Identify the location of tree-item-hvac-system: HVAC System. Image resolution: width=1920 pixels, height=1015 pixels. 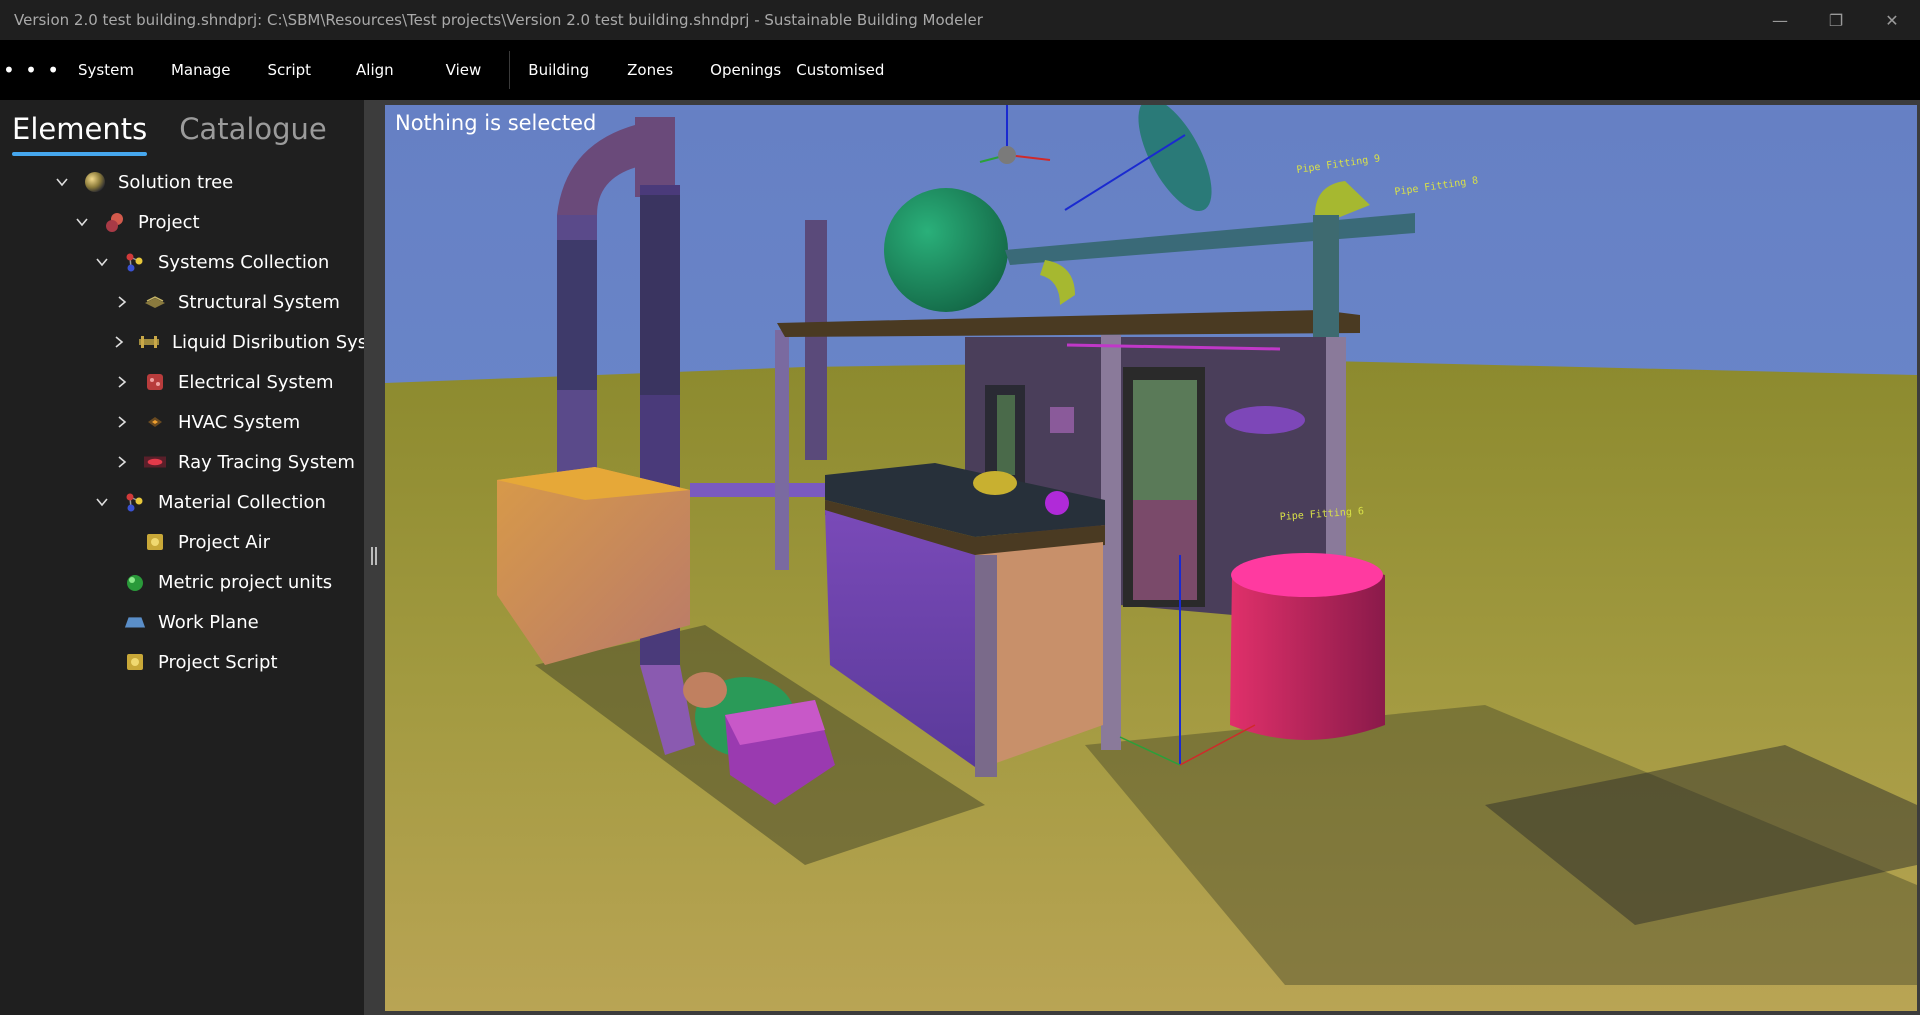
(182, 422).